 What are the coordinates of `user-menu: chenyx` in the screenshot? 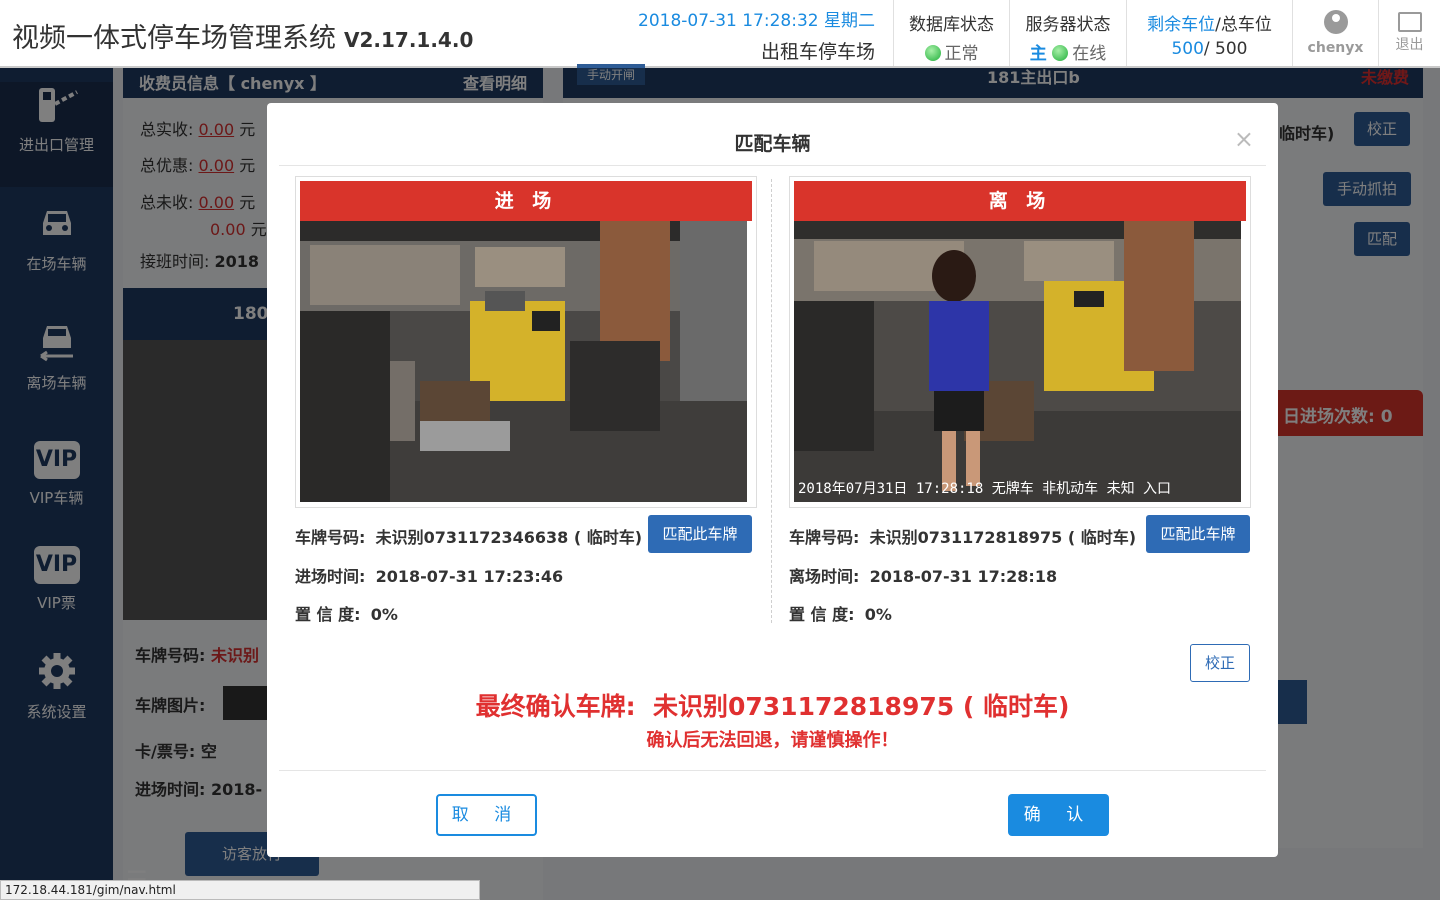 It's located at (1335, 33).